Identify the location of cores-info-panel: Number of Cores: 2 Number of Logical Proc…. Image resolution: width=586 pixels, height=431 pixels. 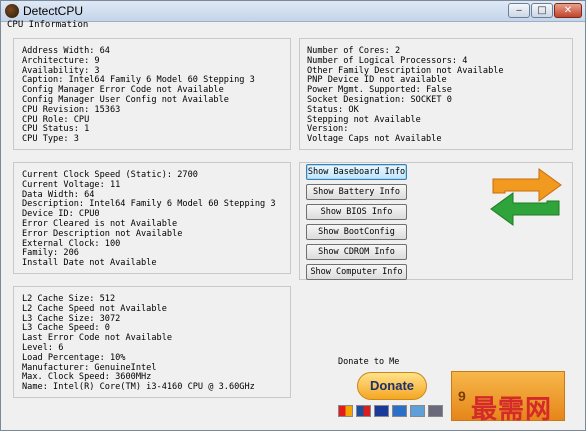
(436, 94).